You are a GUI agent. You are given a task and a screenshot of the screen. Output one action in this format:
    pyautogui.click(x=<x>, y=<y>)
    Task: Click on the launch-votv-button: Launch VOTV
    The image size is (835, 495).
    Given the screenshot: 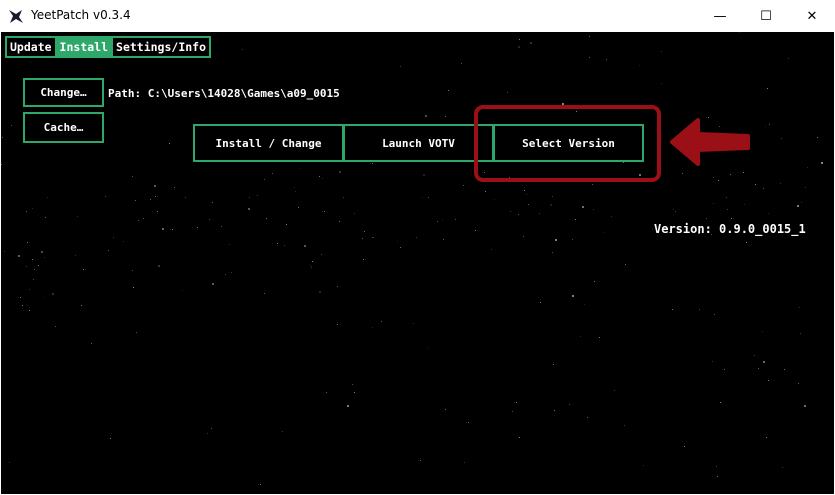 What is the action you would take?
    pyautogui.click(x=418, y=143)
    